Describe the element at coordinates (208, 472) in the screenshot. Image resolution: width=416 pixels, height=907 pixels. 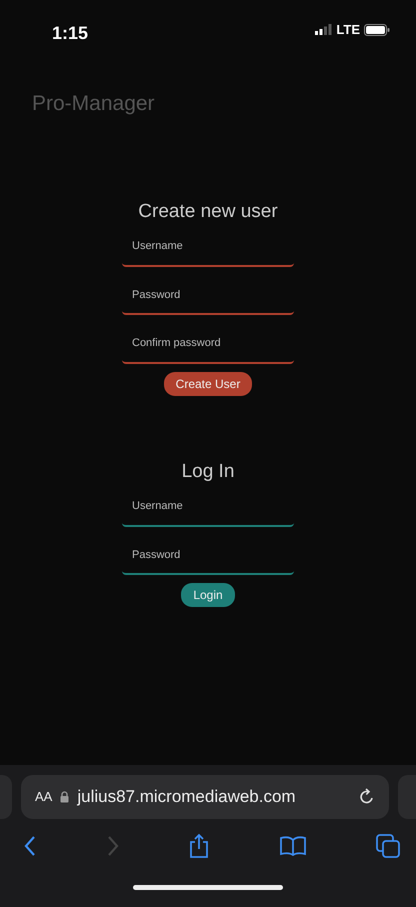
I see `form-title: Log In` at that location.